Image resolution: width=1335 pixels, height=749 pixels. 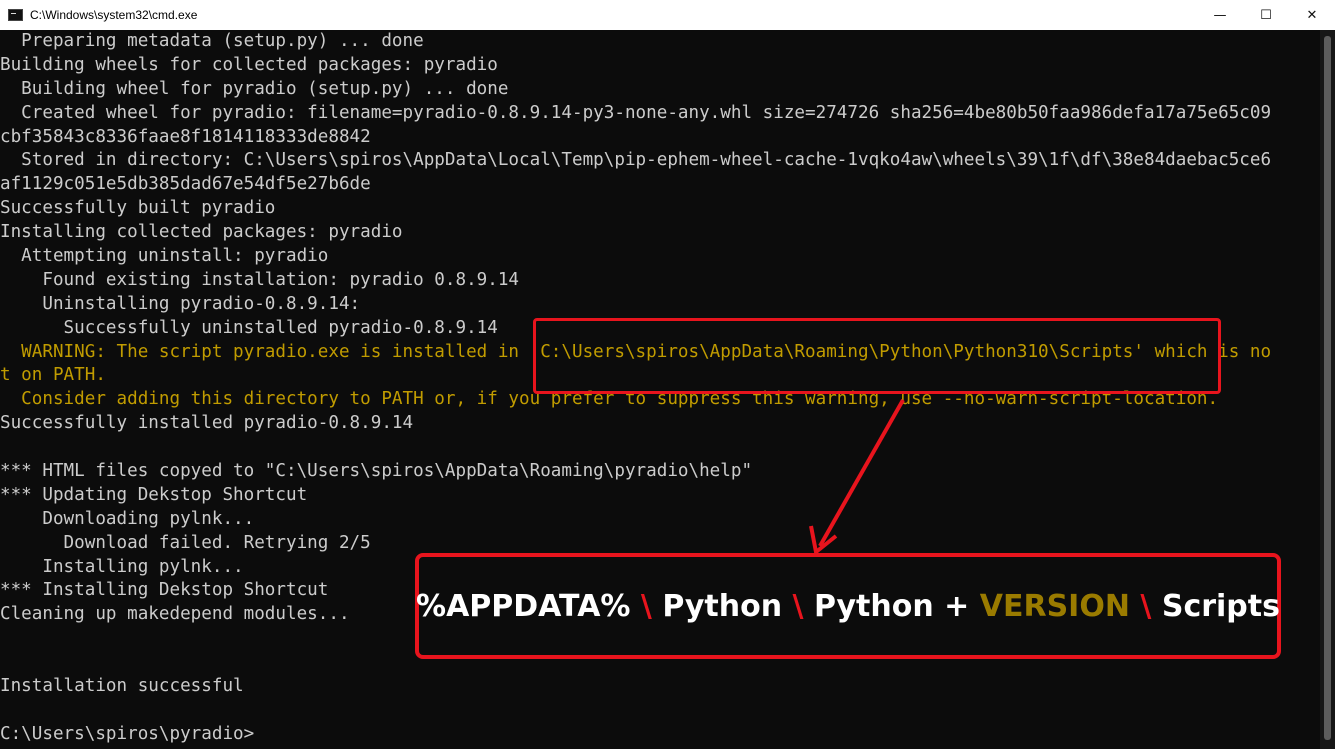 What do you see at coordinates (891, 606) in the screenshot?
I see `callout-python-plus: Python +` at bounding box center [891, 606].